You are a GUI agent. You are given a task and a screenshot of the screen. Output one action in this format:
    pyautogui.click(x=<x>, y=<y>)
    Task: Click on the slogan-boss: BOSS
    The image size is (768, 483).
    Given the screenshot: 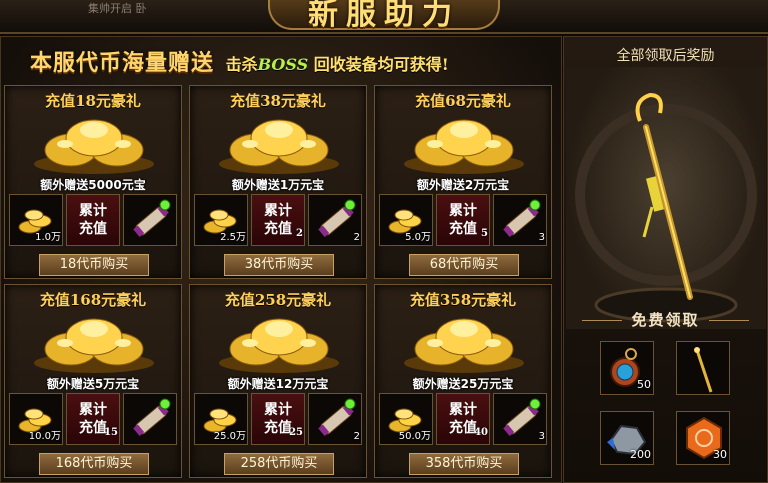 What is the action you would take?
    pyautogui.click(x=283, y=64)
    